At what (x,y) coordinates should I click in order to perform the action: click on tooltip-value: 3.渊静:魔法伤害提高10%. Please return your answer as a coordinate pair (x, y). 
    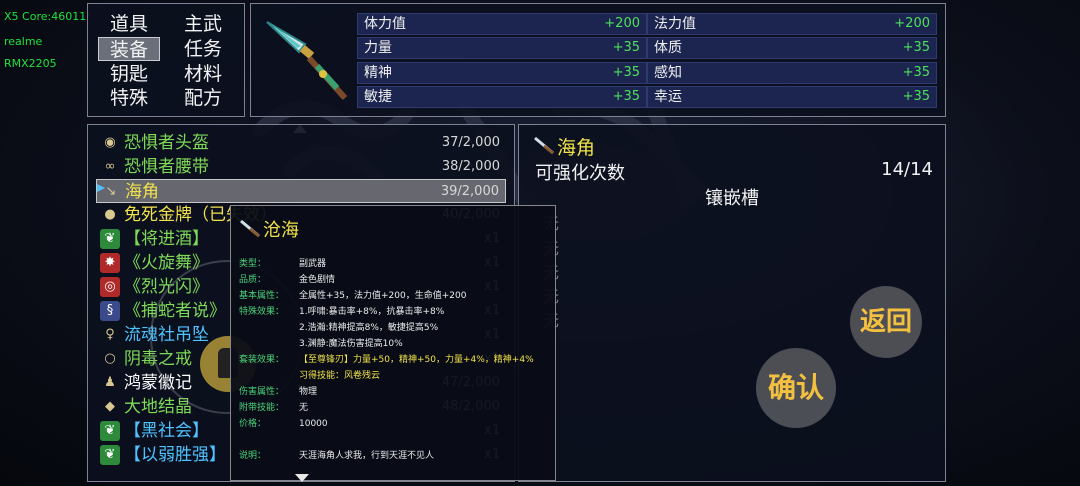
    Looking at the image, I should click on (351, 344).